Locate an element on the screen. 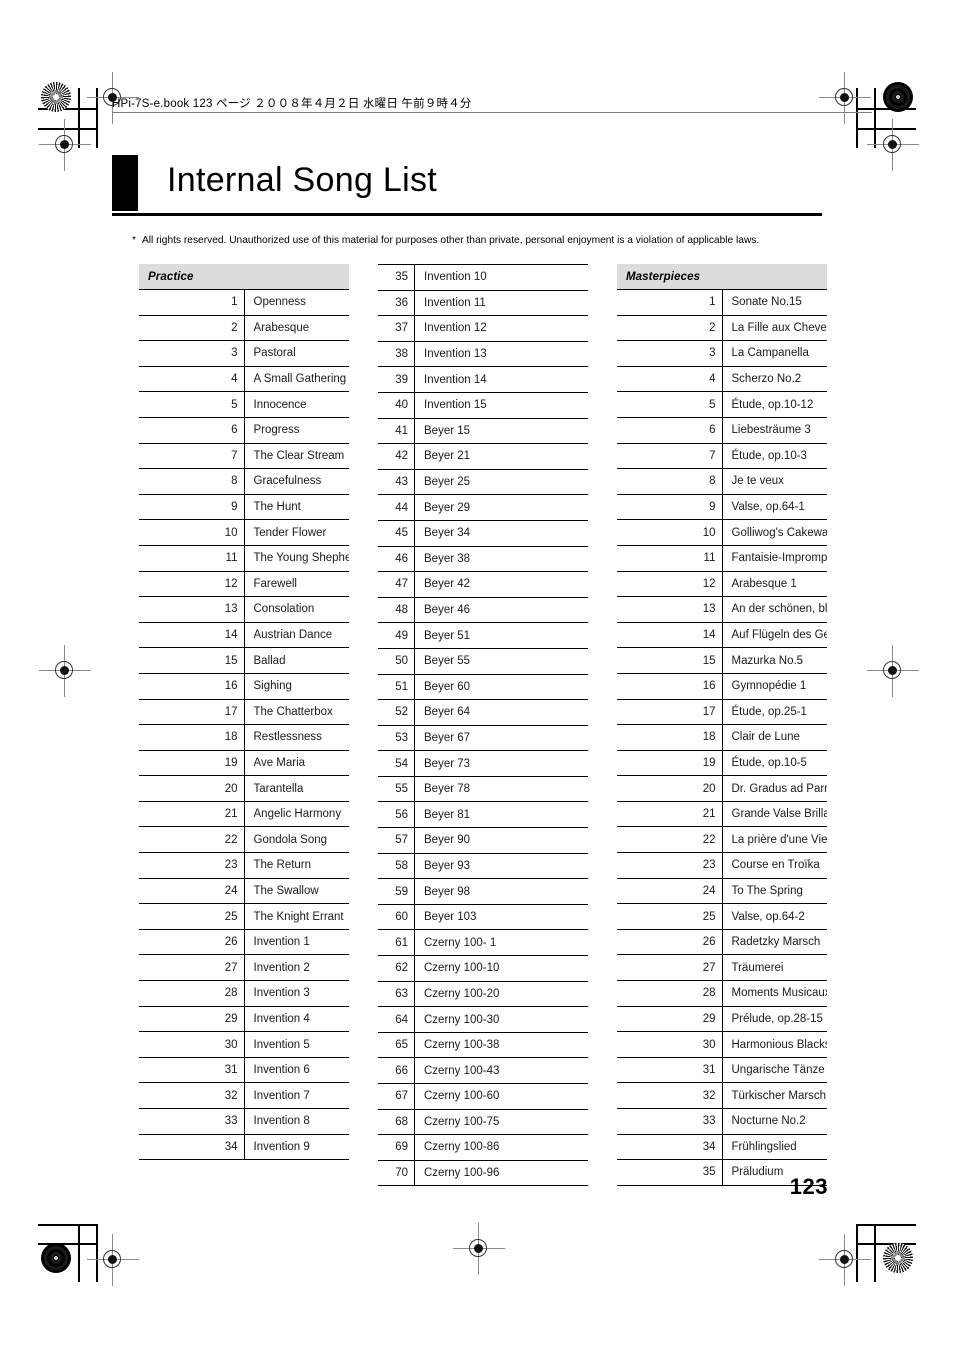  song-row: 26 Invention 1 is located at coordinates (244, 942).